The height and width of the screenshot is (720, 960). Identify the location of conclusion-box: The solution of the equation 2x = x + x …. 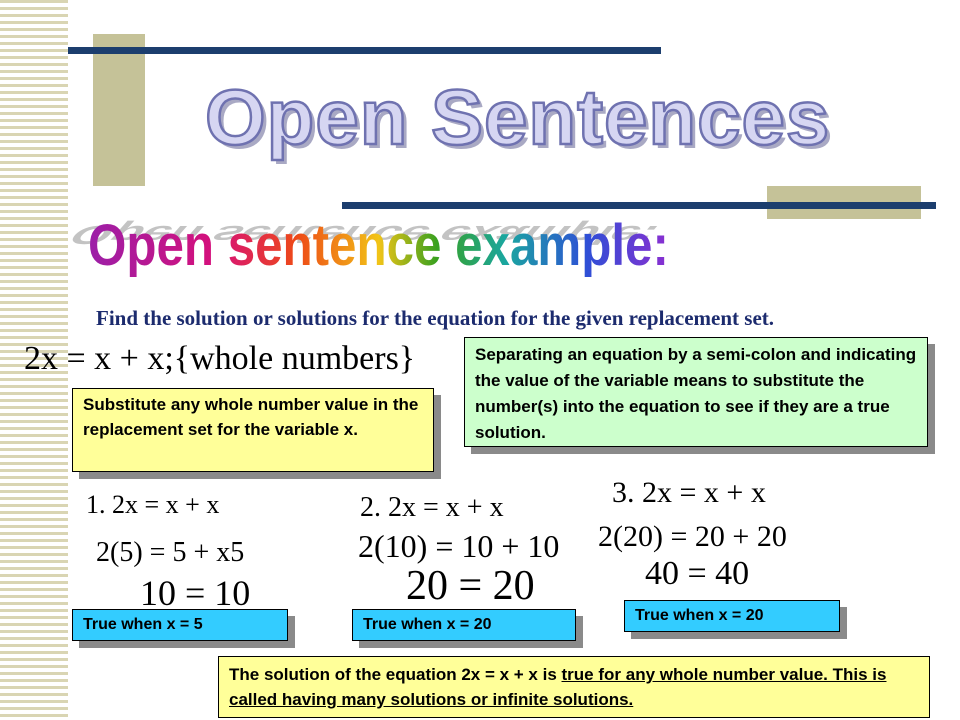
(574, 687).